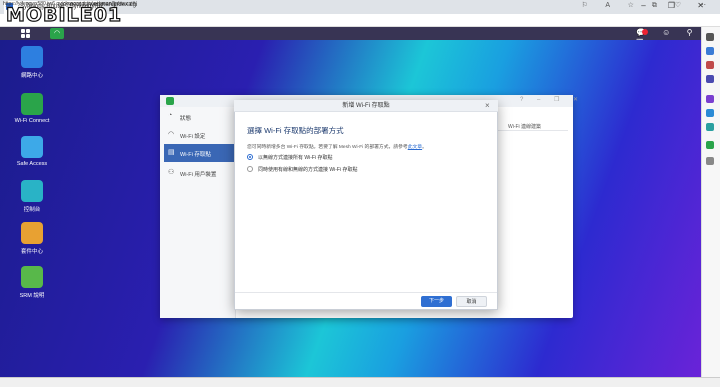  I want to click on desktop-icon-label: SRM 說明, so click(32, 296).